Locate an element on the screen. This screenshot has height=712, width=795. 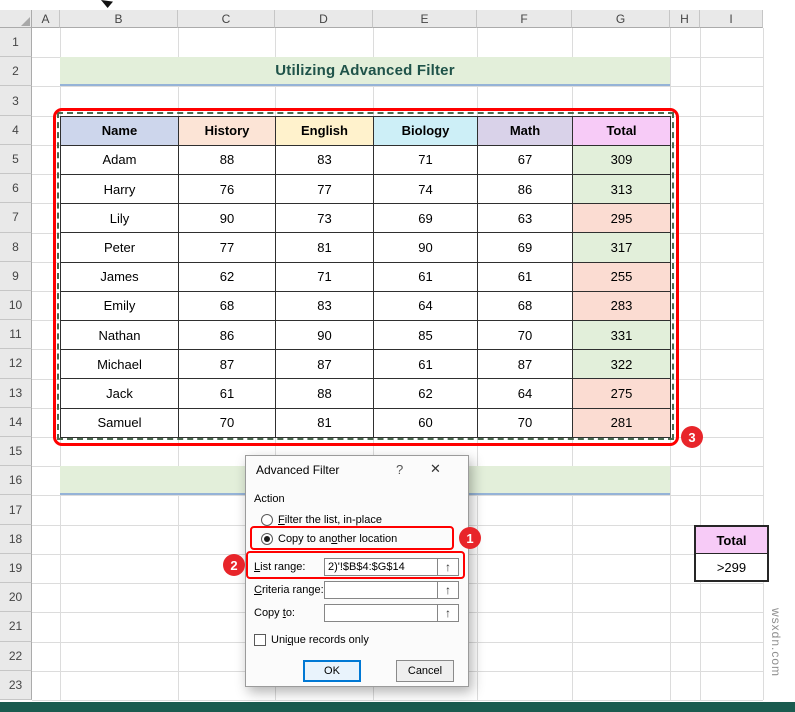
annotation-box-range is located at coordinates (355, 565).